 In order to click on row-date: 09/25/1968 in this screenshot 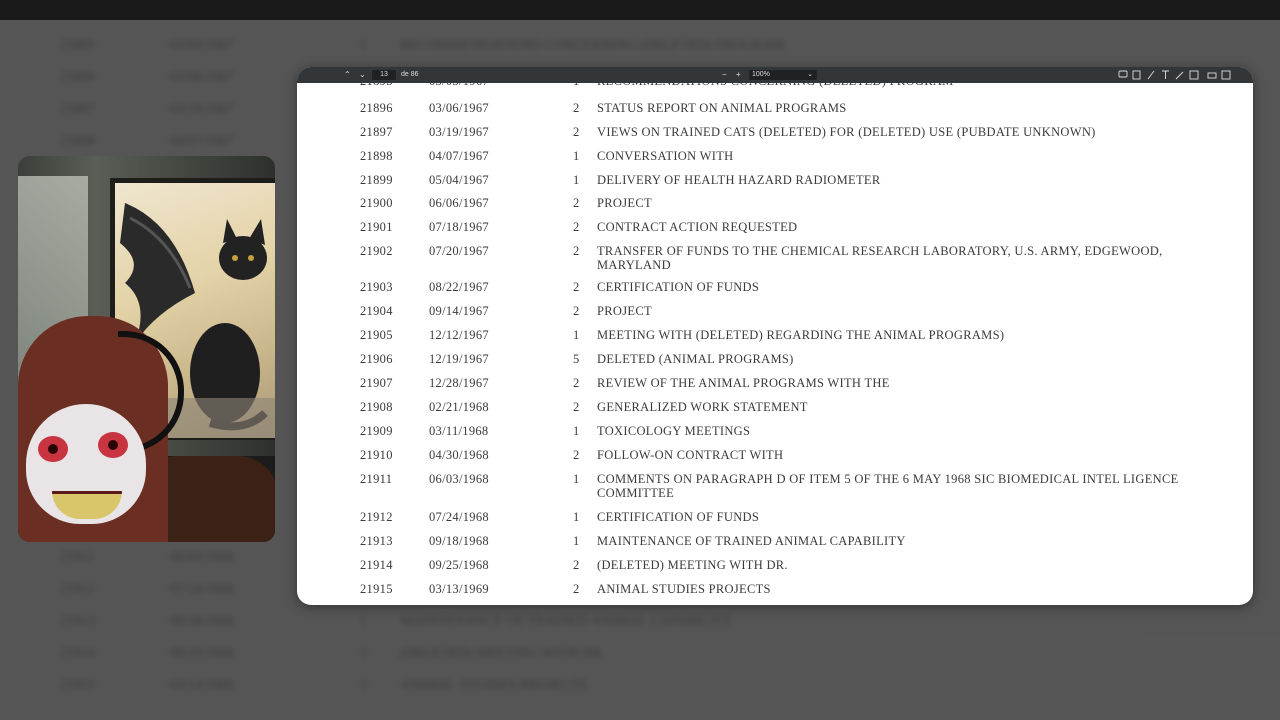, I will do `click(459, 565)`.